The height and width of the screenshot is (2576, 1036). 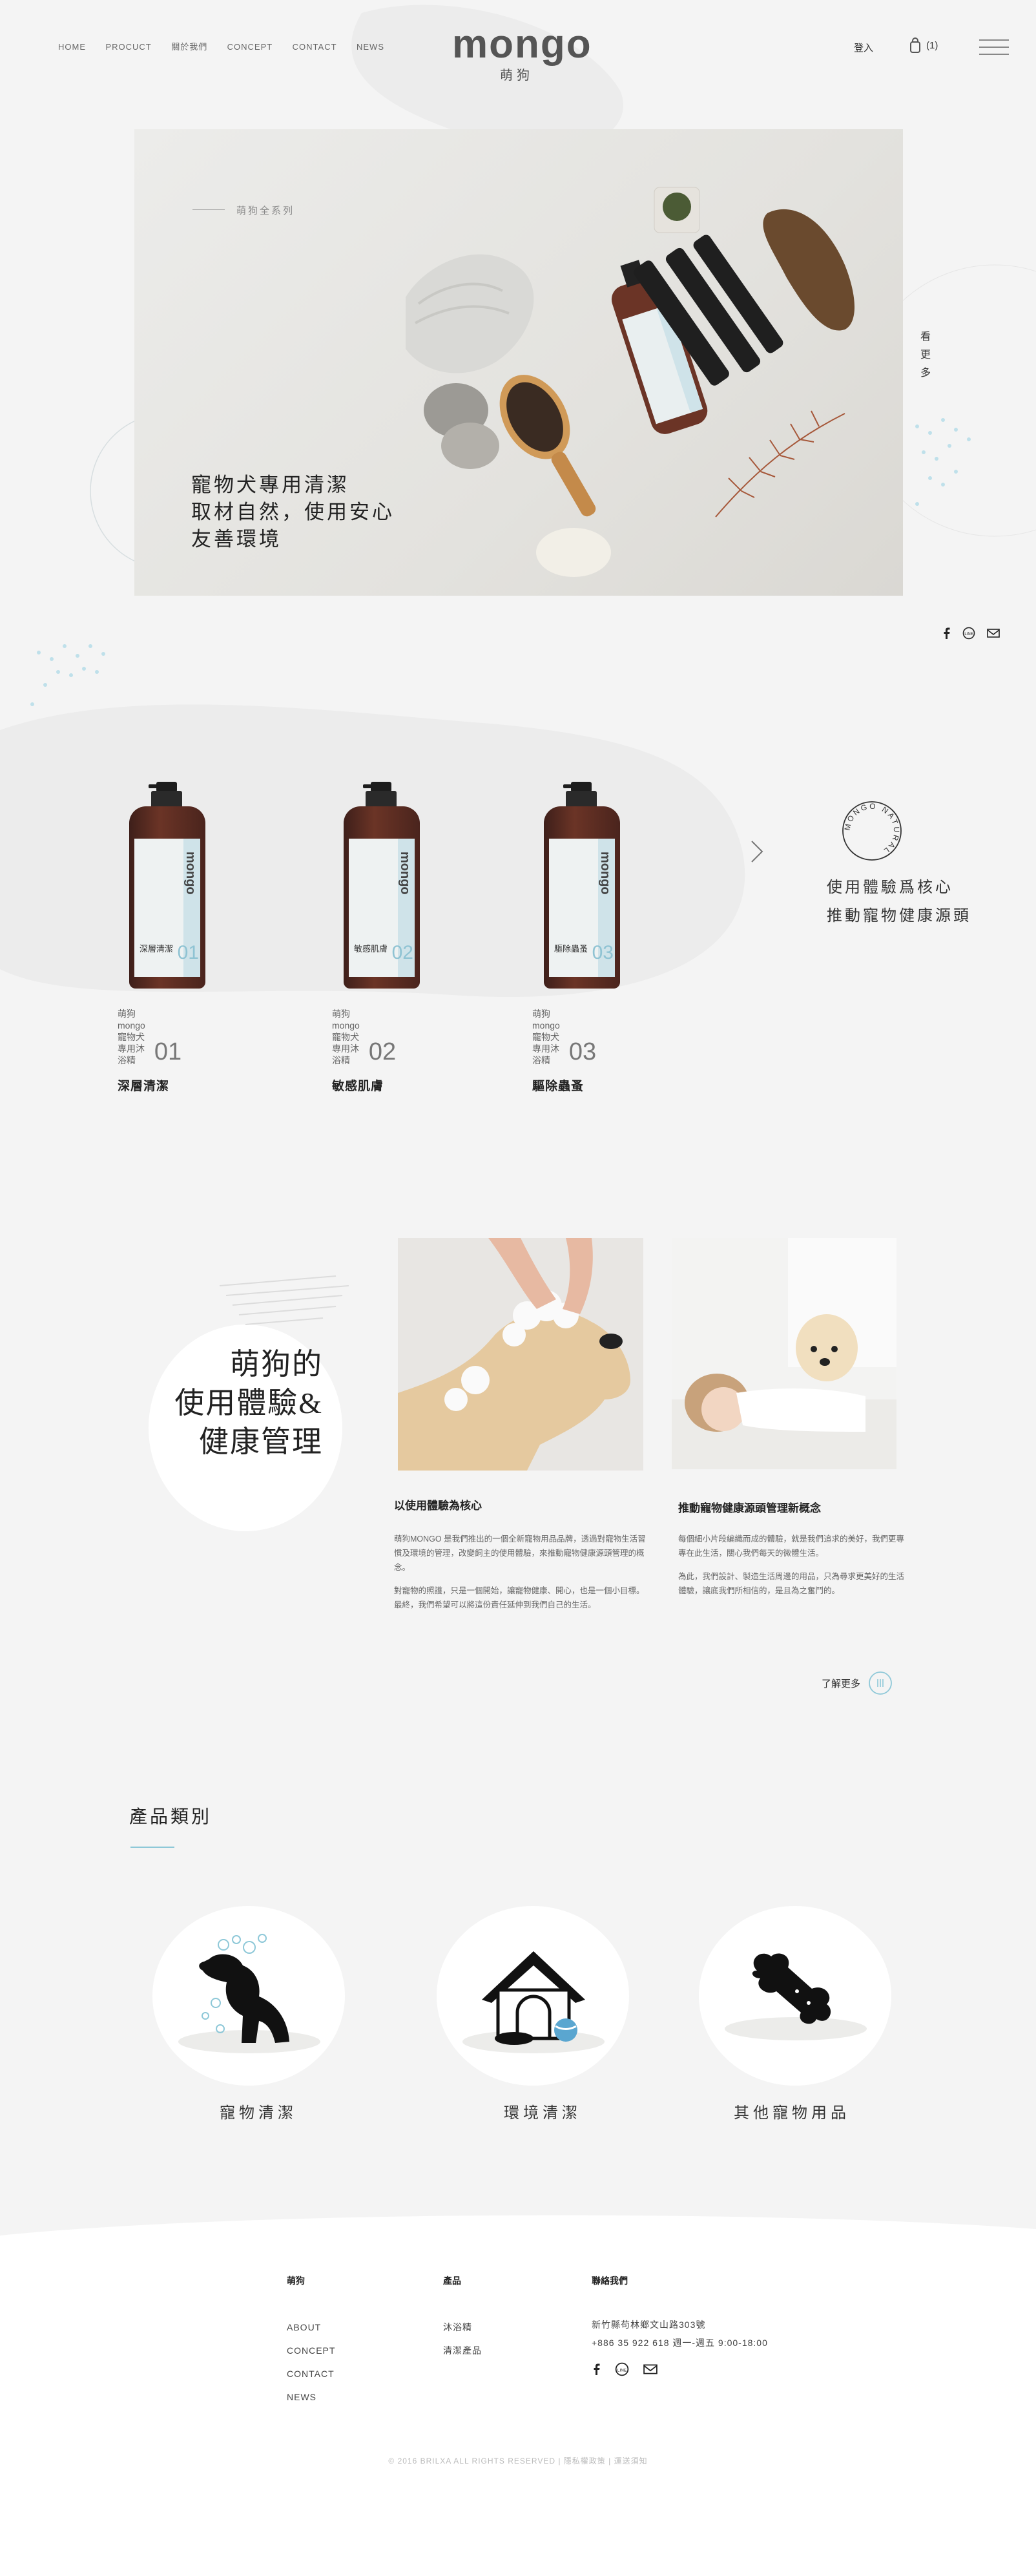 I want to click on product-card-2: 萌狗mongo 寵物犬專用沐浴精 02 敏感肌膚, so click(x=364, y=1051).